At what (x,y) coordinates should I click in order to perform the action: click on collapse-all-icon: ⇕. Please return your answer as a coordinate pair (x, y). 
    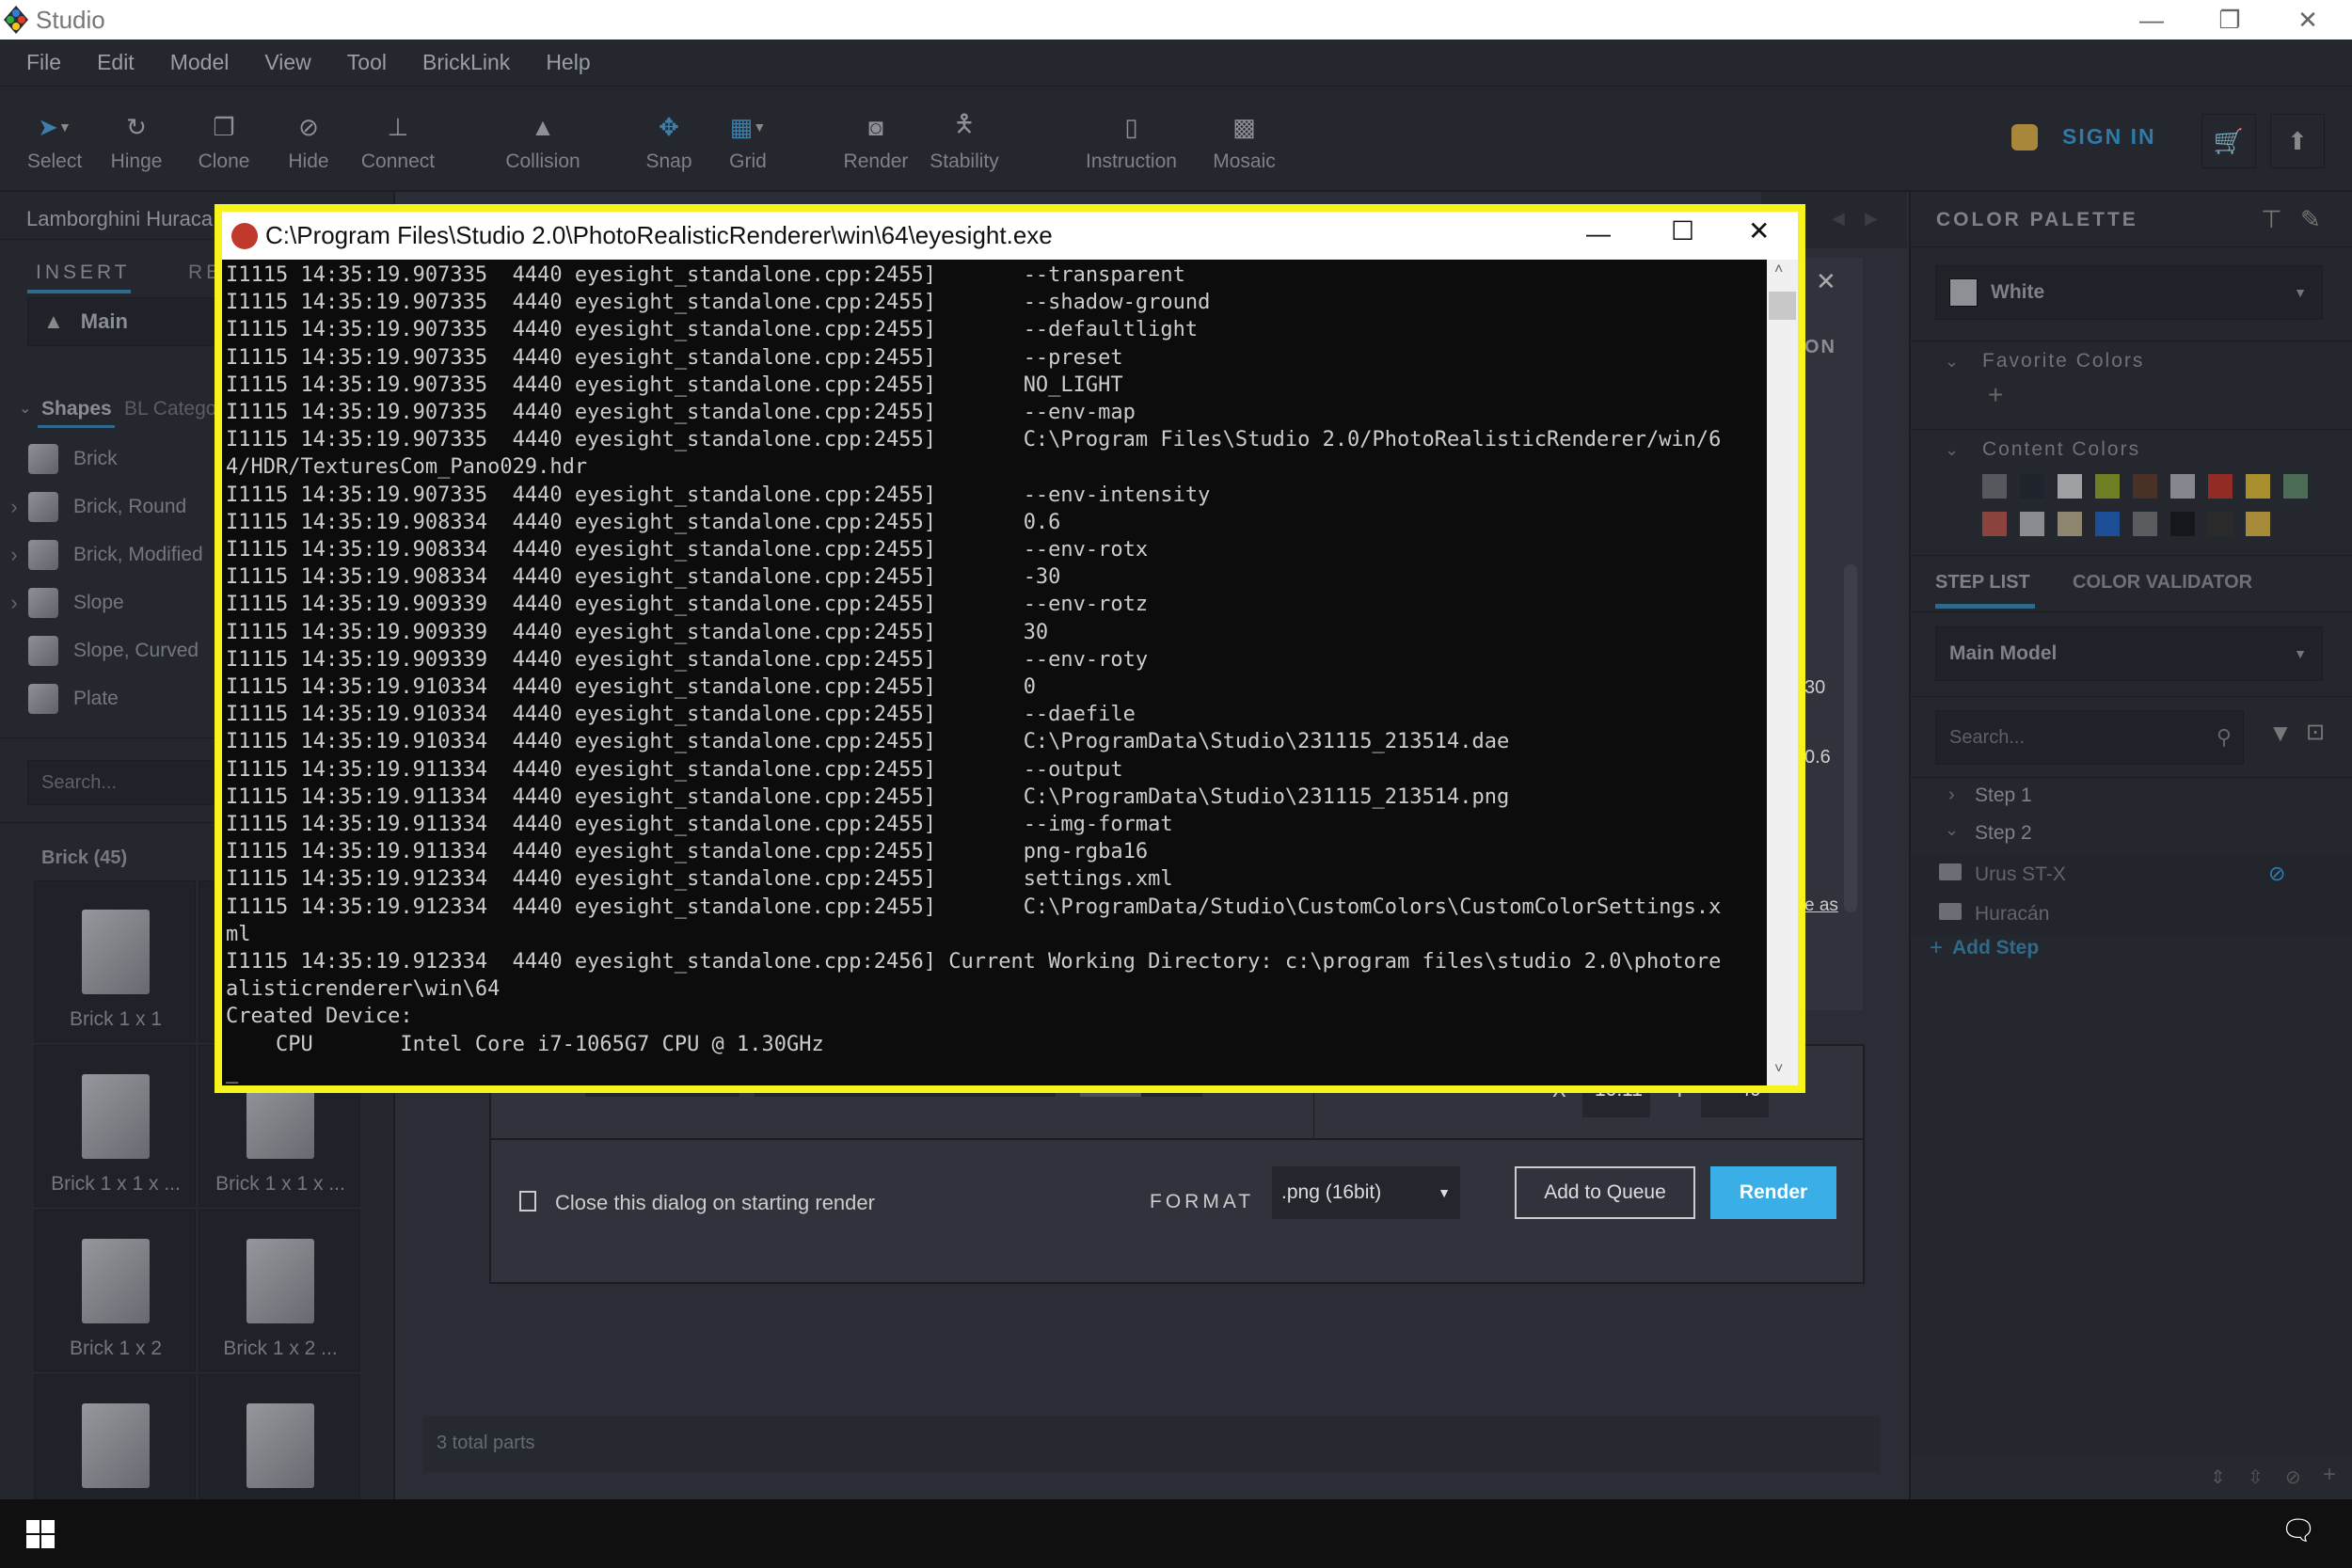
    Looking at the image, I should click on (2218, 1477).